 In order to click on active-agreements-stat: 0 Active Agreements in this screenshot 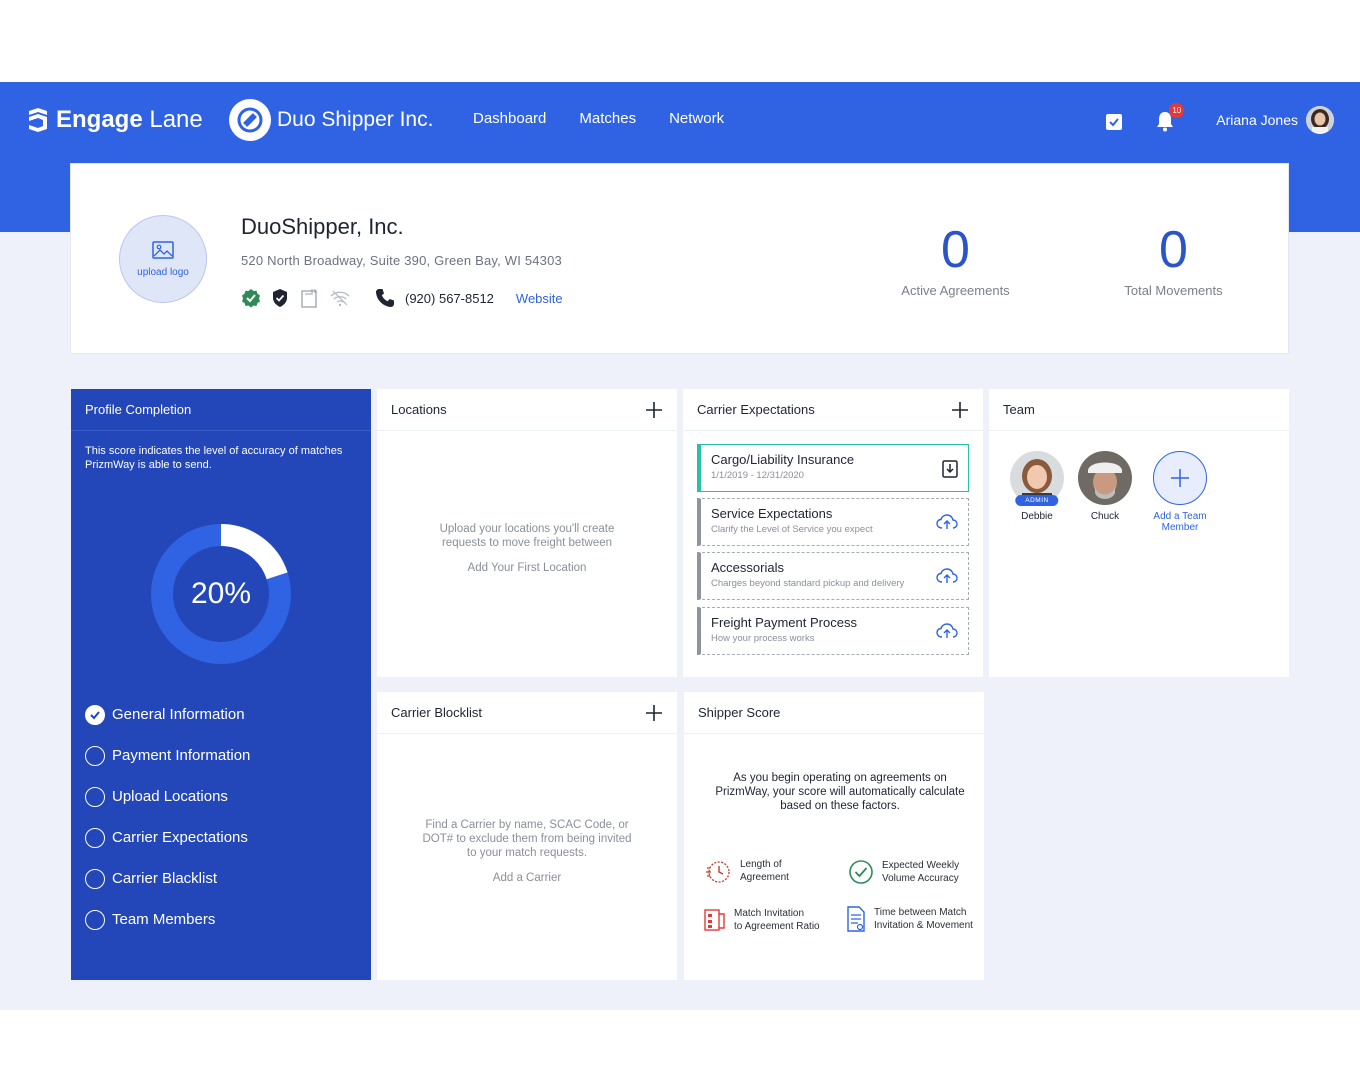, I will do `click(955, 259)`.